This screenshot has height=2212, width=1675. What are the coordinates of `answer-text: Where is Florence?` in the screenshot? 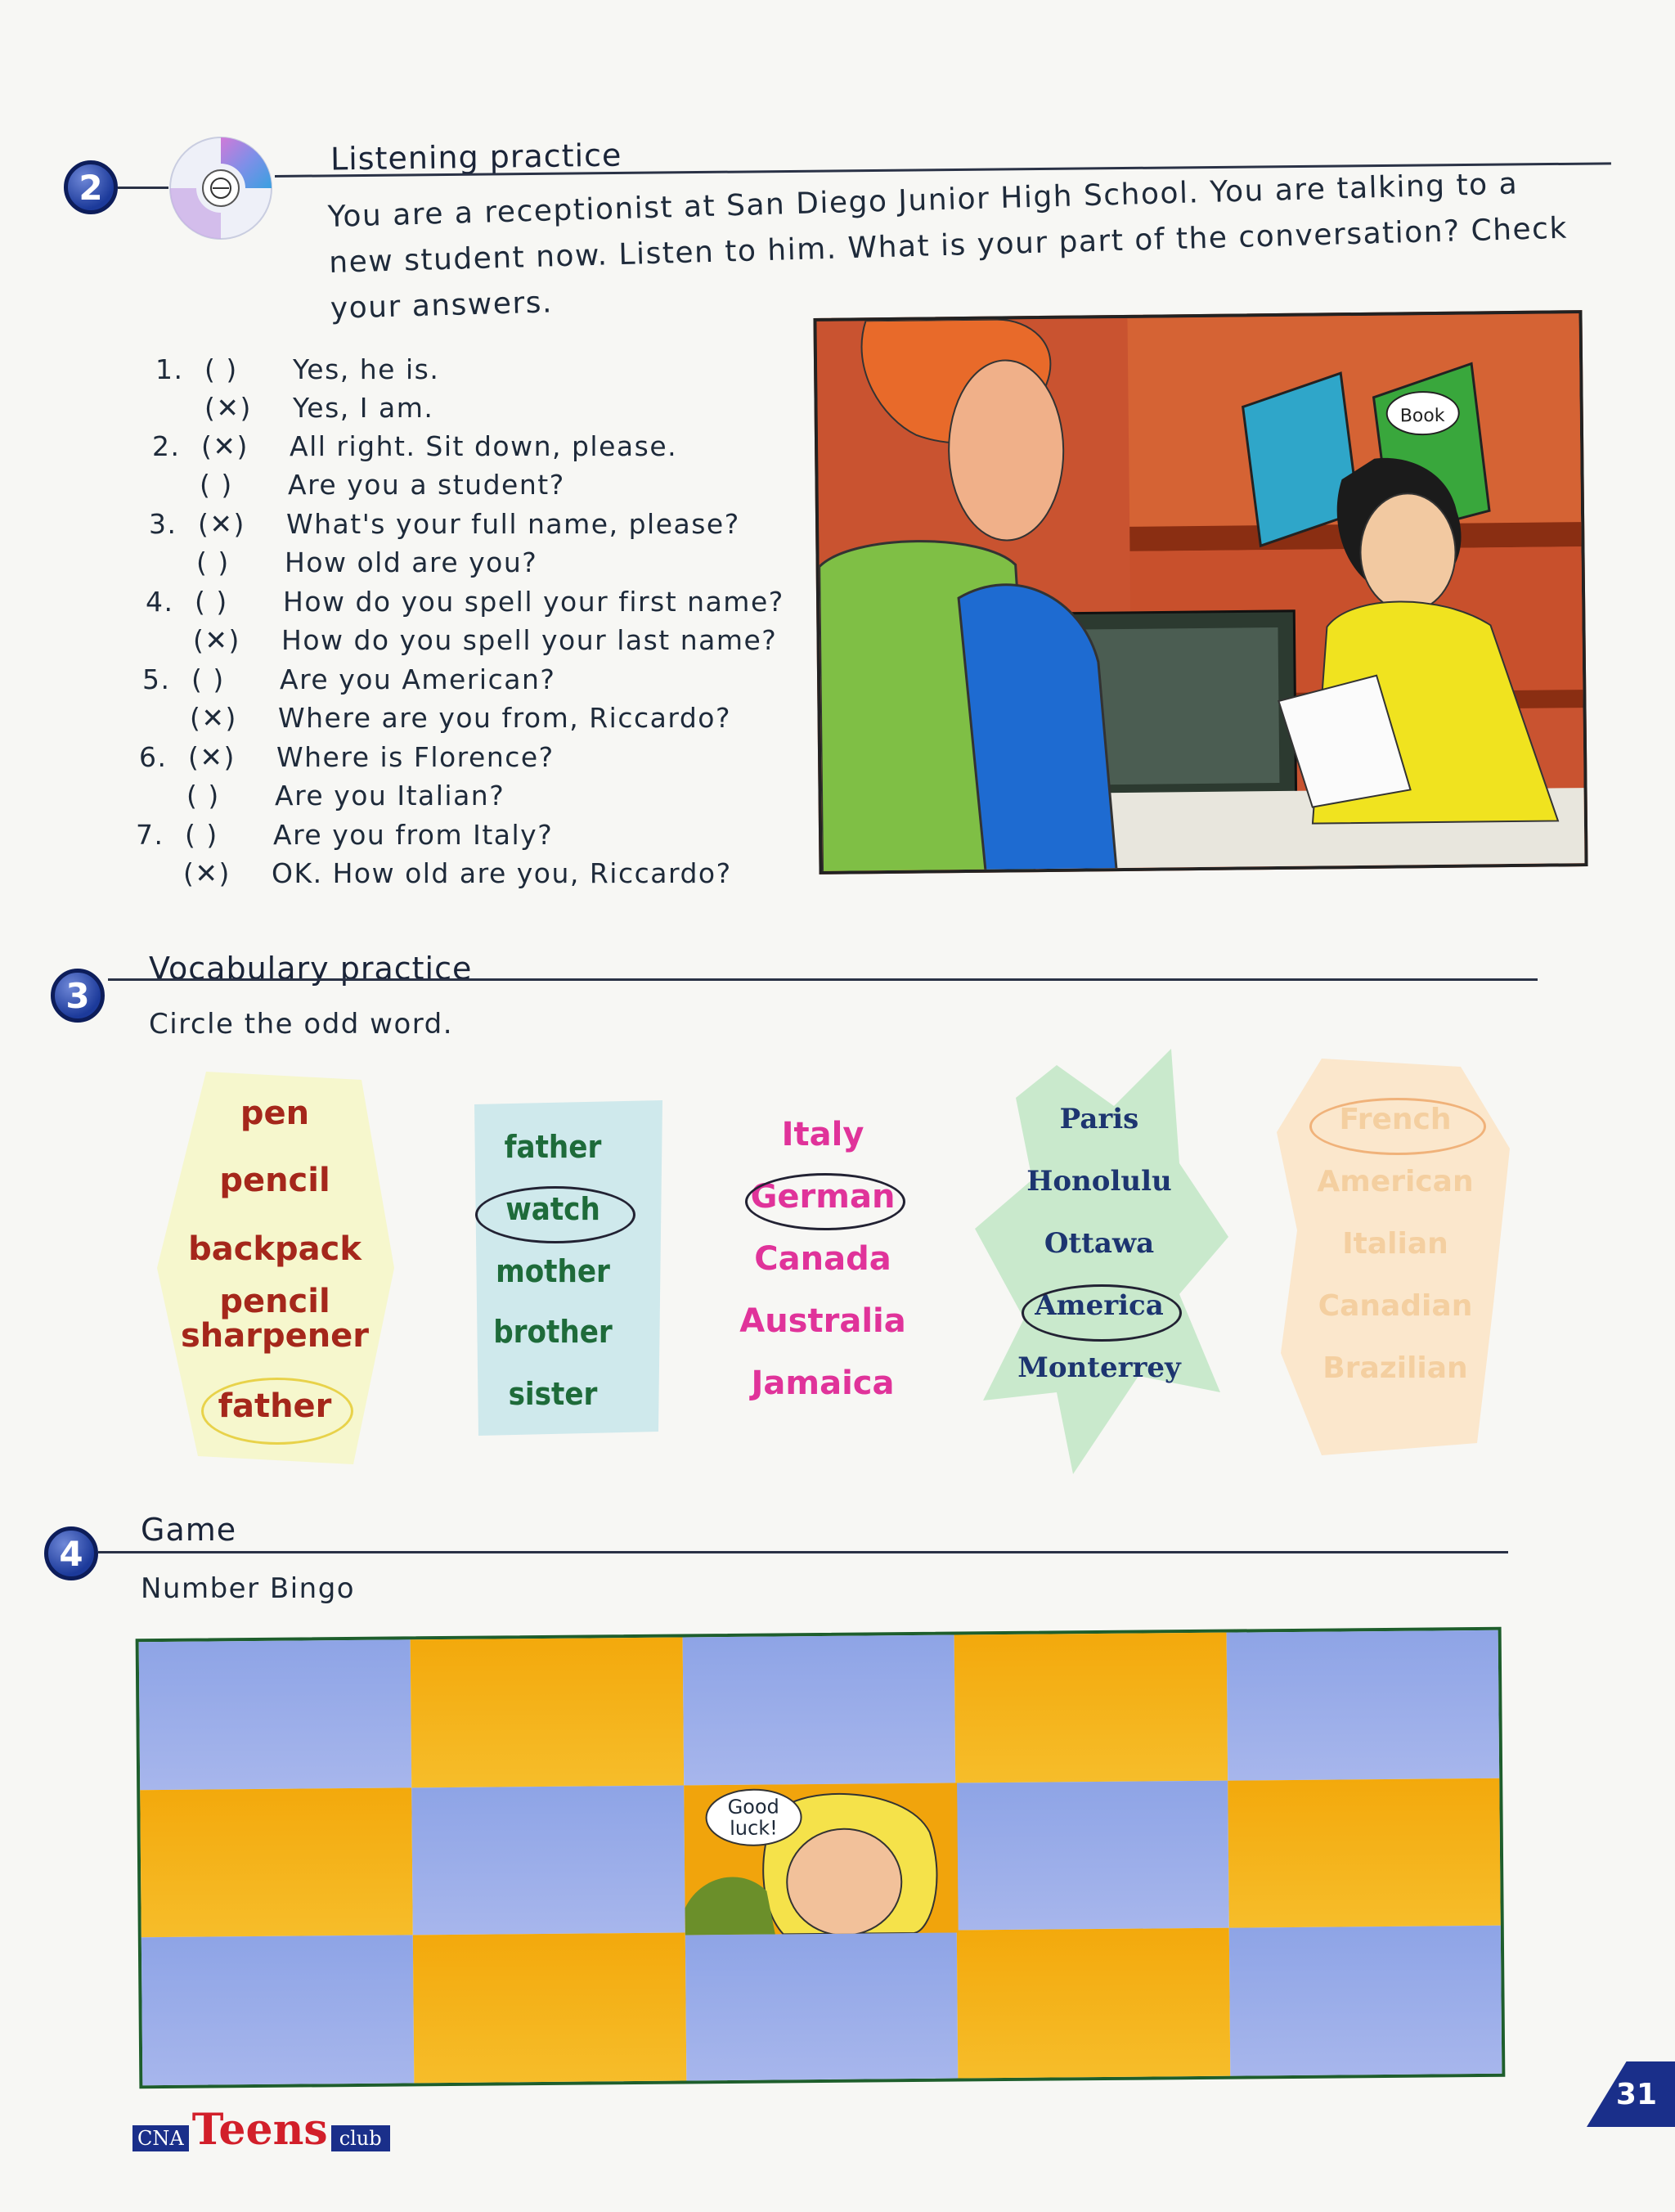 It's located at (415, 757).